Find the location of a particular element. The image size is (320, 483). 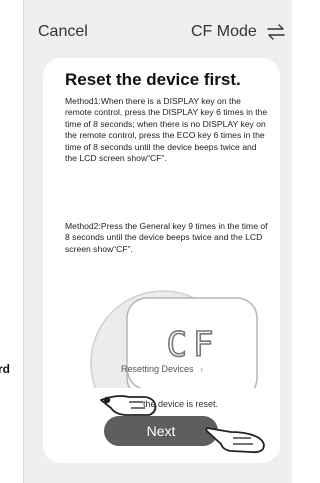

header-bar: Cancel CF Mode is located at coordinates (158, 28).